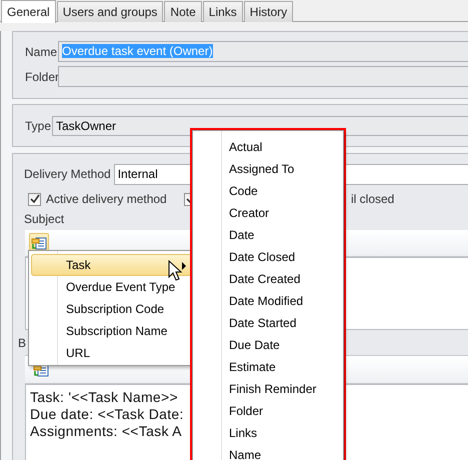  What do you see at coordinates (107, 414) in the screenshot?
I see `body-text-line: Due date: <<Task Date:` at bounding box center [107, 414].